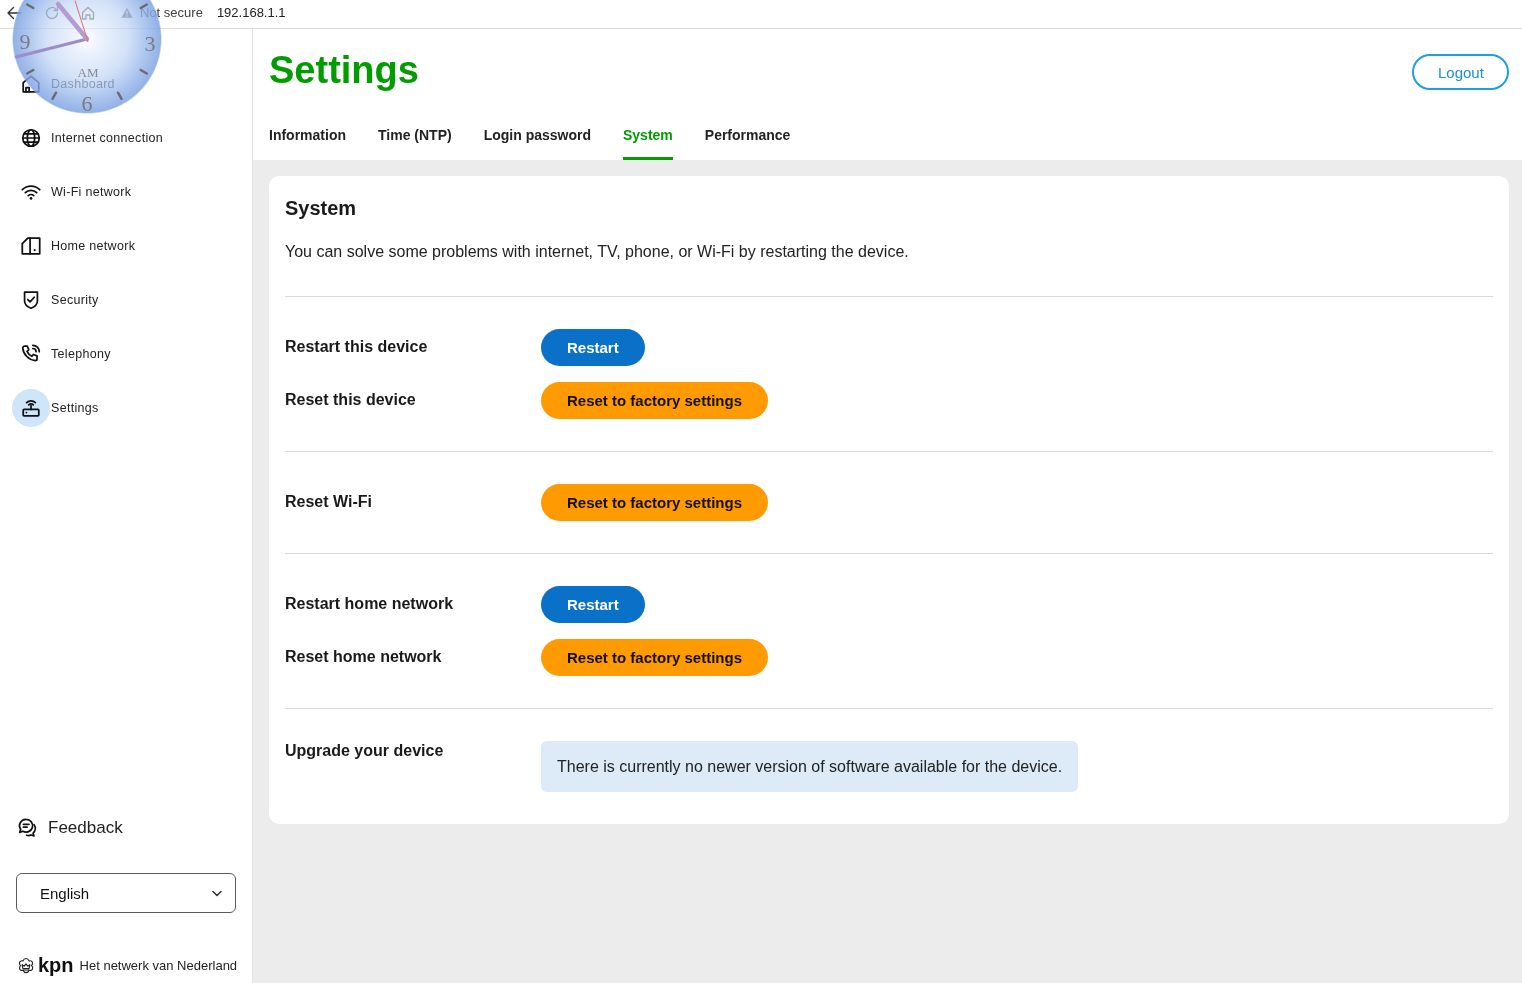  What do you see at coordinates (364, 657) in the screenshot?
I see `setting-label: Reset home network` at bounding box center [364, 657].